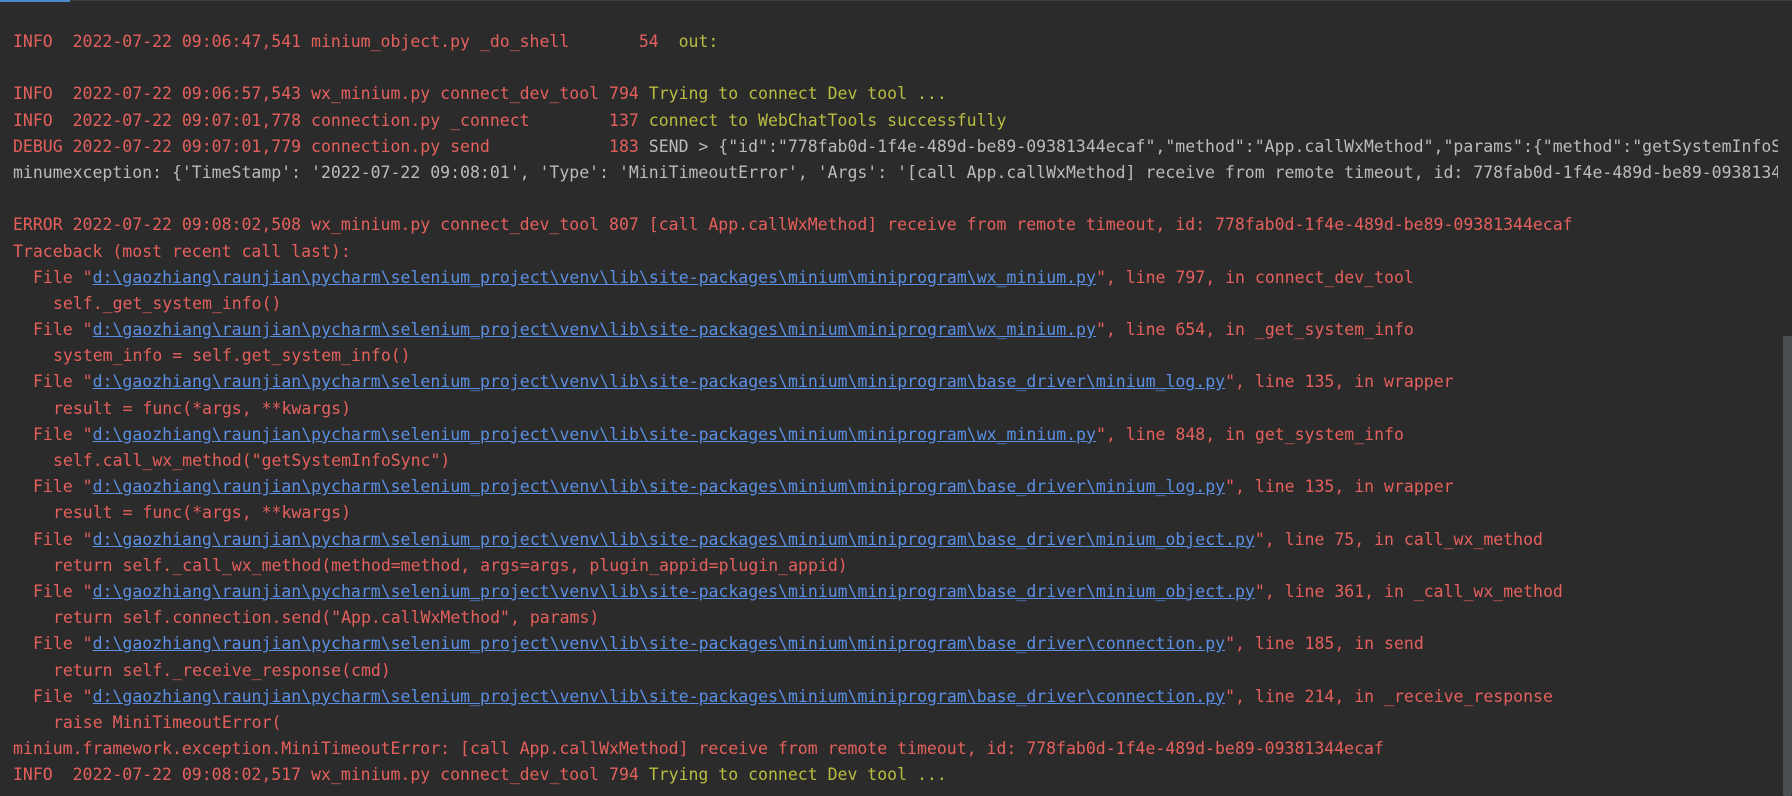  I want to click on file-suffix: ", line 185, in send, so click(1324, 644).